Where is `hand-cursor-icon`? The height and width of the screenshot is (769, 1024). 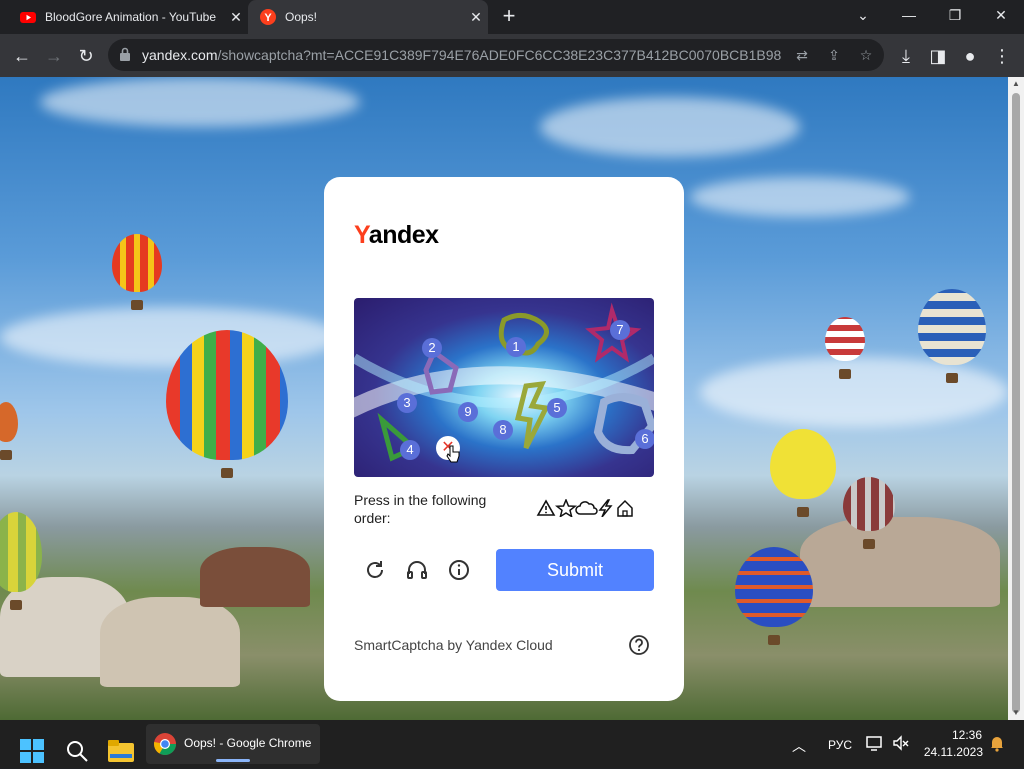 hand-cursor-icon is located at coordinates (453, 454).